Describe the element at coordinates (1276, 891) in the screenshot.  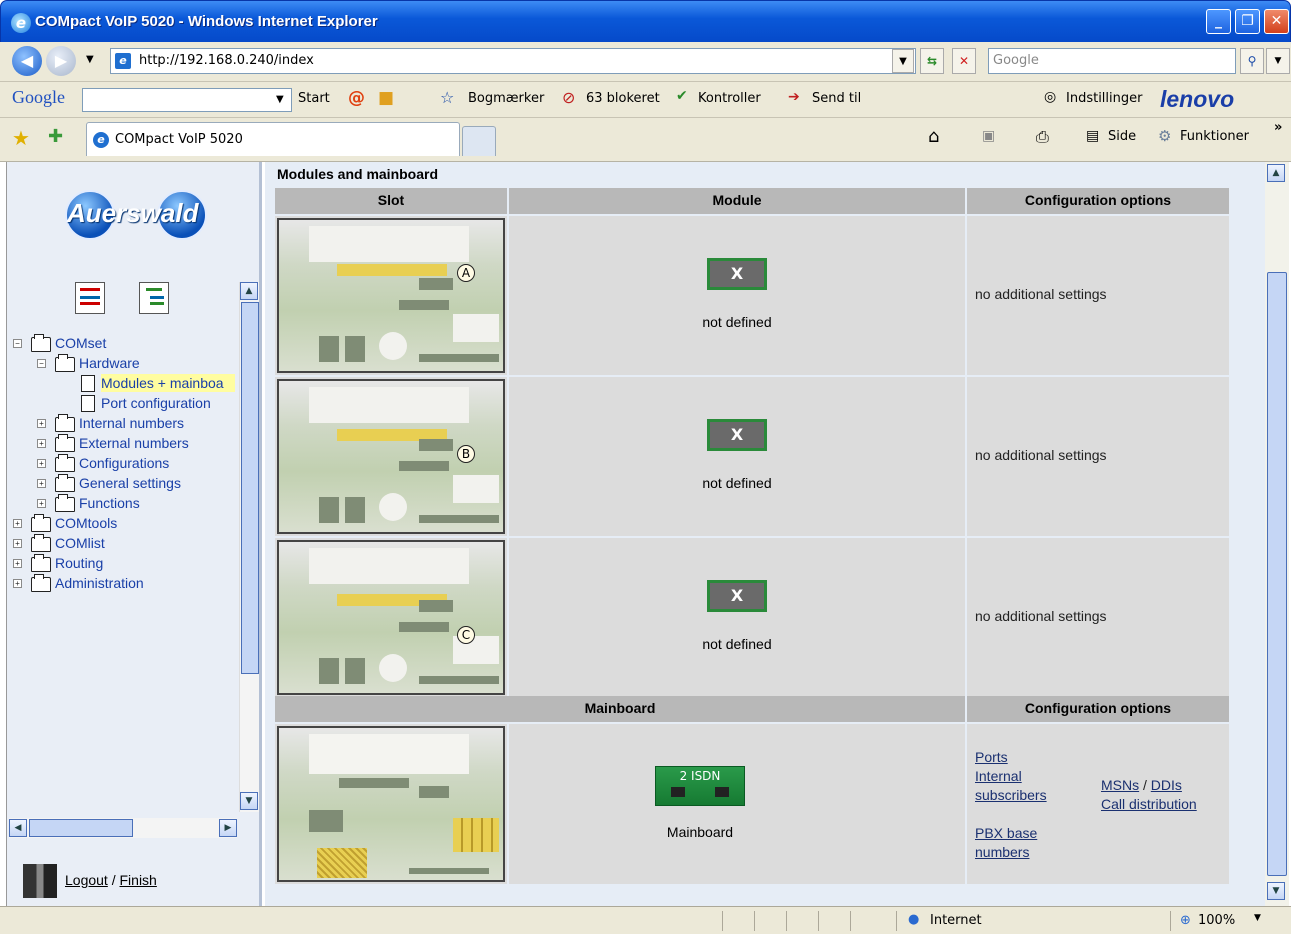
I see `main-scroll-down-icon: ▼` at that location.